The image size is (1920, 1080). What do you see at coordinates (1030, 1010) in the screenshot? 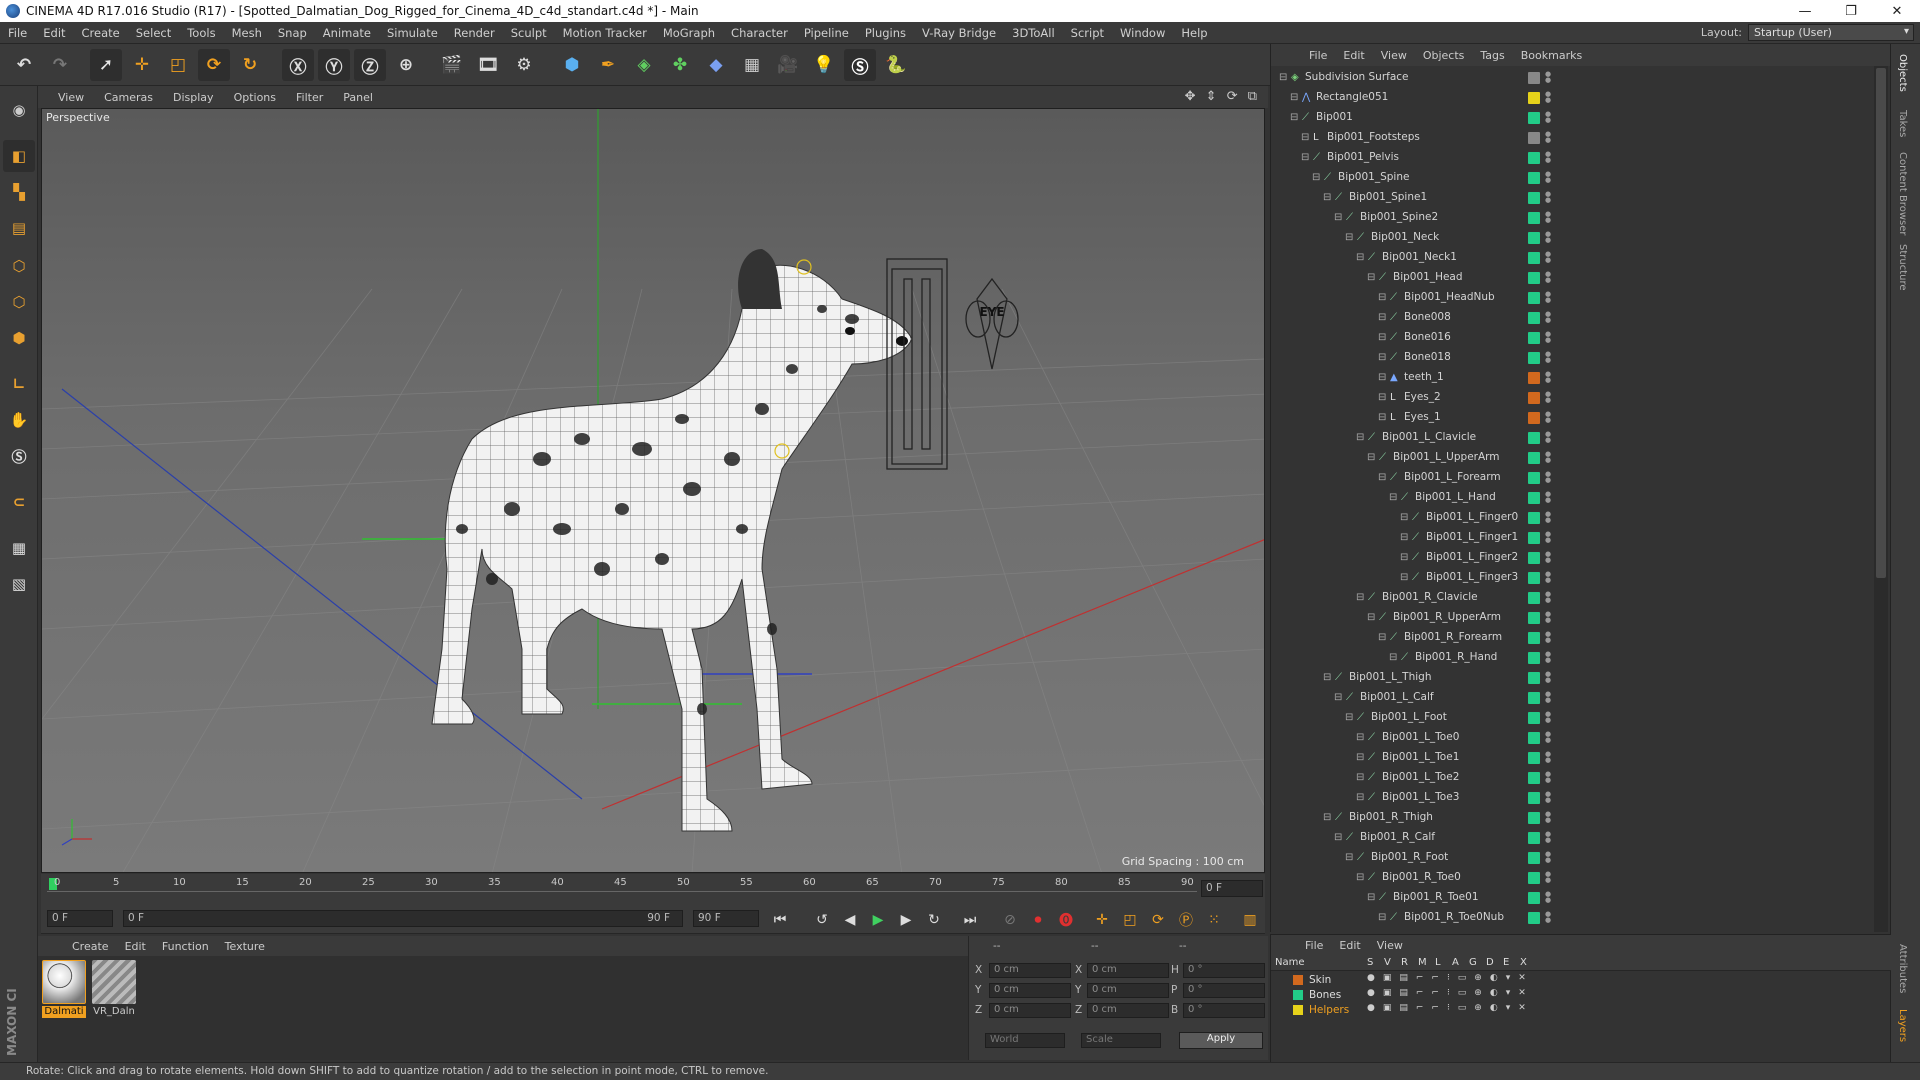
I see `position-z-field: 0 cm` at bounding box center [1030, 1010].